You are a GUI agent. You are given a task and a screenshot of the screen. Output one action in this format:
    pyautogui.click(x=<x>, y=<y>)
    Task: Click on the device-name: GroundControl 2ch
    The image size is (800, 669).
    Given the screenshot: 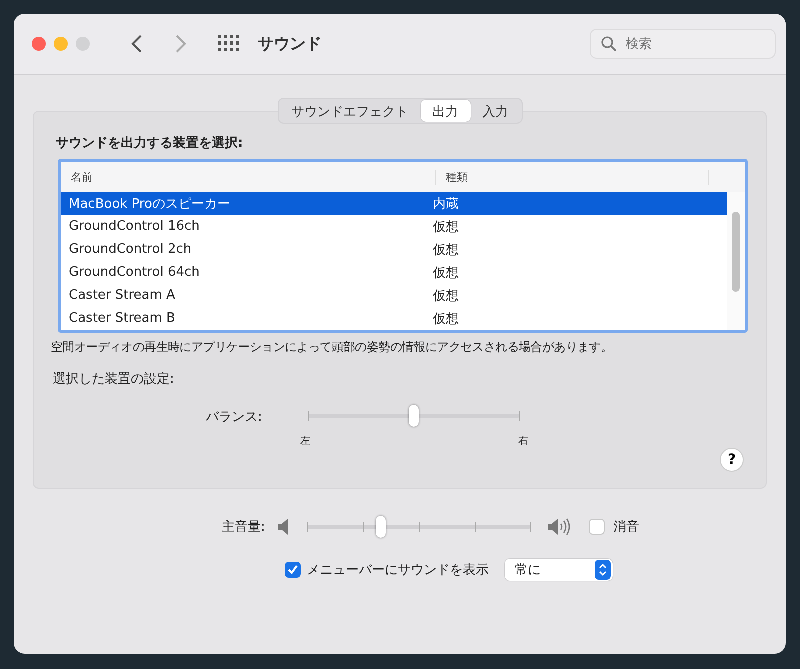 What is the action you would take?
    pyautogui.click(x=130, y=249)
    